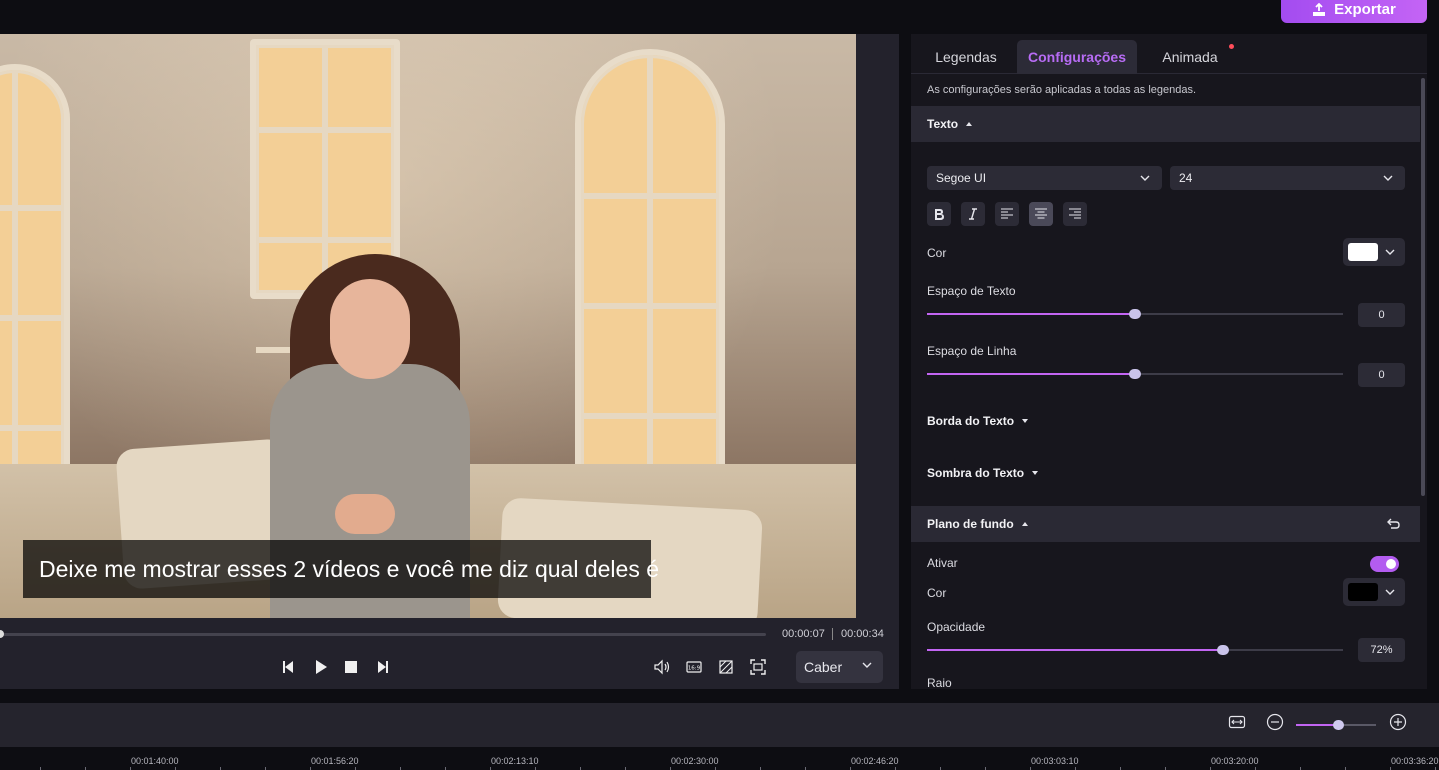 This screenshot has height=770, width=1439. Describe the element at coordinates (155, 761) in the screenshot. I see `ruler-label: 00:01:40:00` at that location.